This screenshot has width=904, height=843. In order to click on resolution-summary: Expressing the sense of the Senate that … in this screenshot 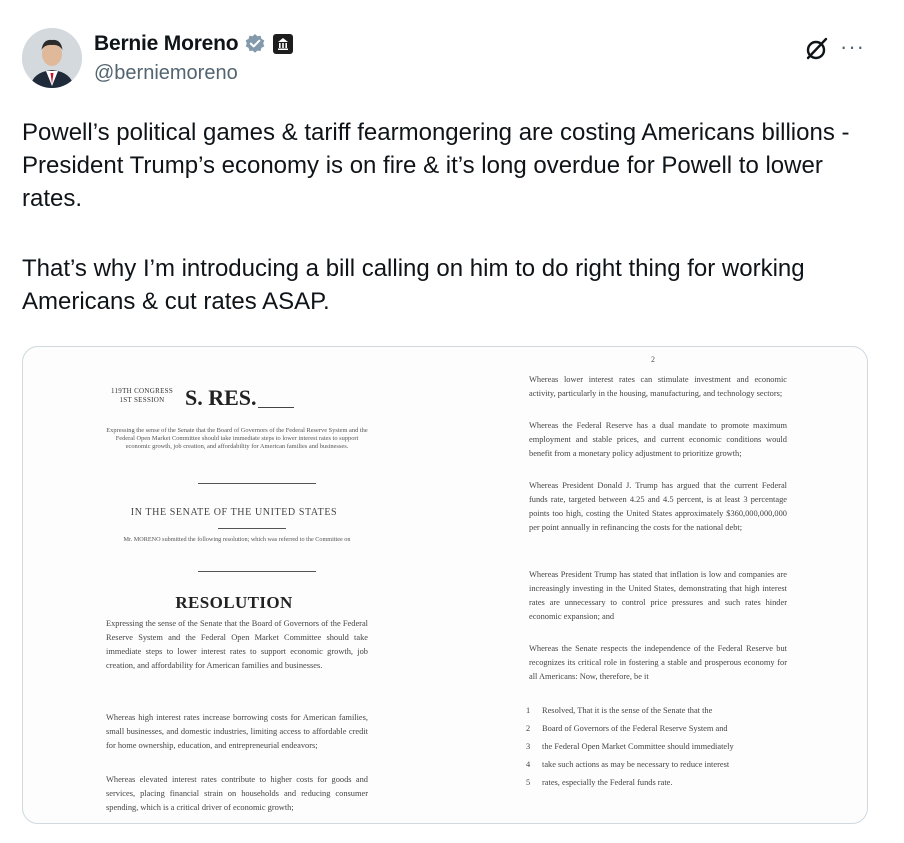, I will do `click(237, 438)`.